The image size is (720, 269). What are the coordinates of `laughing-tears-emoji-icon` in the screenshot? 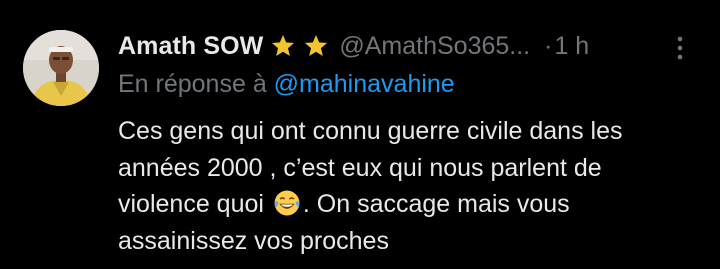 It's located at (287, 203).